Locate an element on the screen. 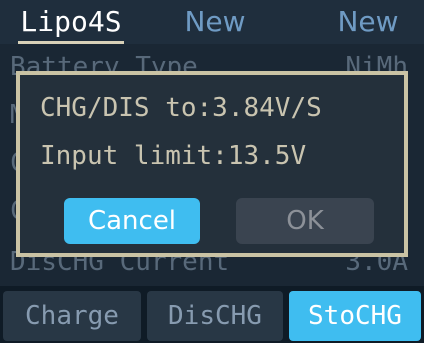 The image size is (424, 343). tab-lipo4s: Lipo4S is located at coordinates (71, 22).